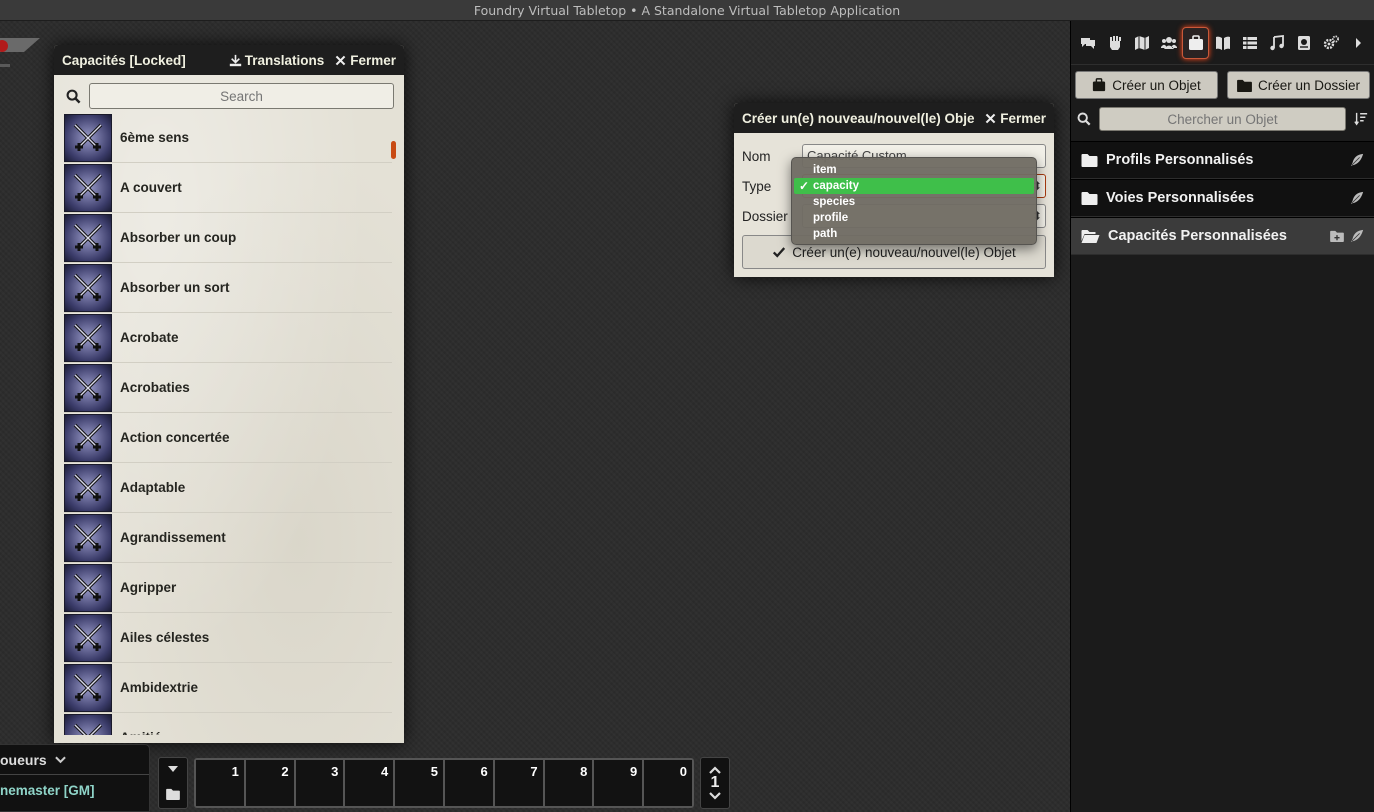 Image resolution: width=1374 pixels, height=812 pixels. I want to click on hotbar-slot: 0, so click(668, 783).